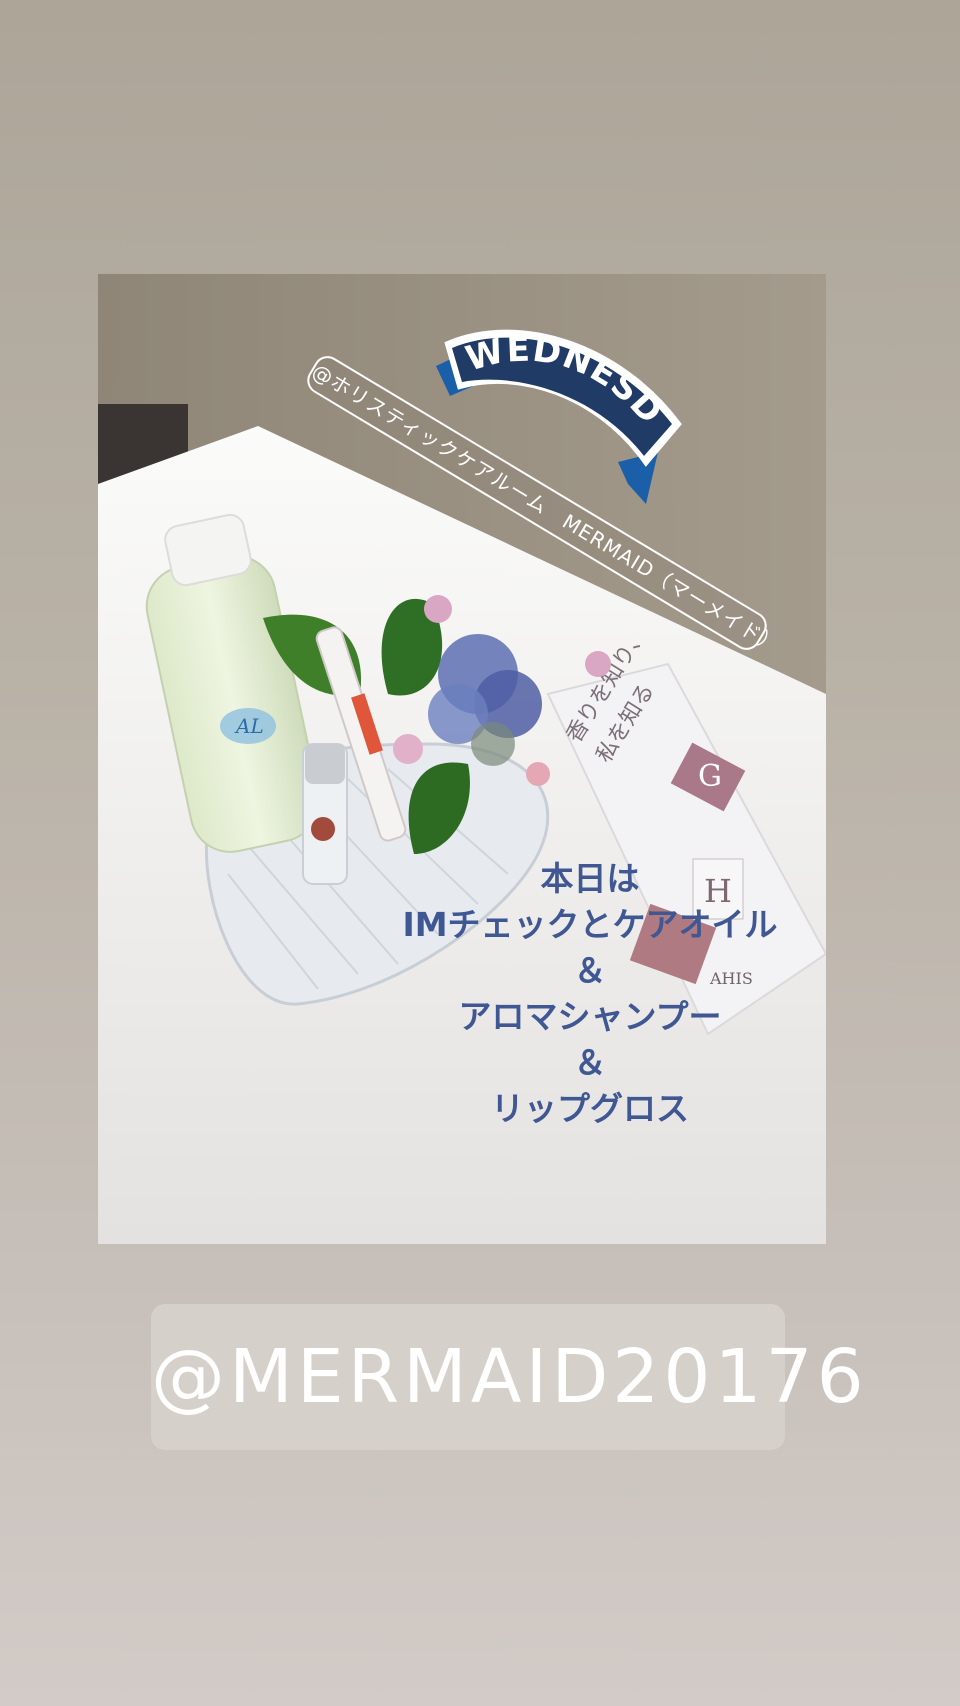 The image size is (960, 1706). What do you see at coordinates (249, 726) in the screenshot?
I see `bottle-logo-text: AL` at bounding box center [249, 726].